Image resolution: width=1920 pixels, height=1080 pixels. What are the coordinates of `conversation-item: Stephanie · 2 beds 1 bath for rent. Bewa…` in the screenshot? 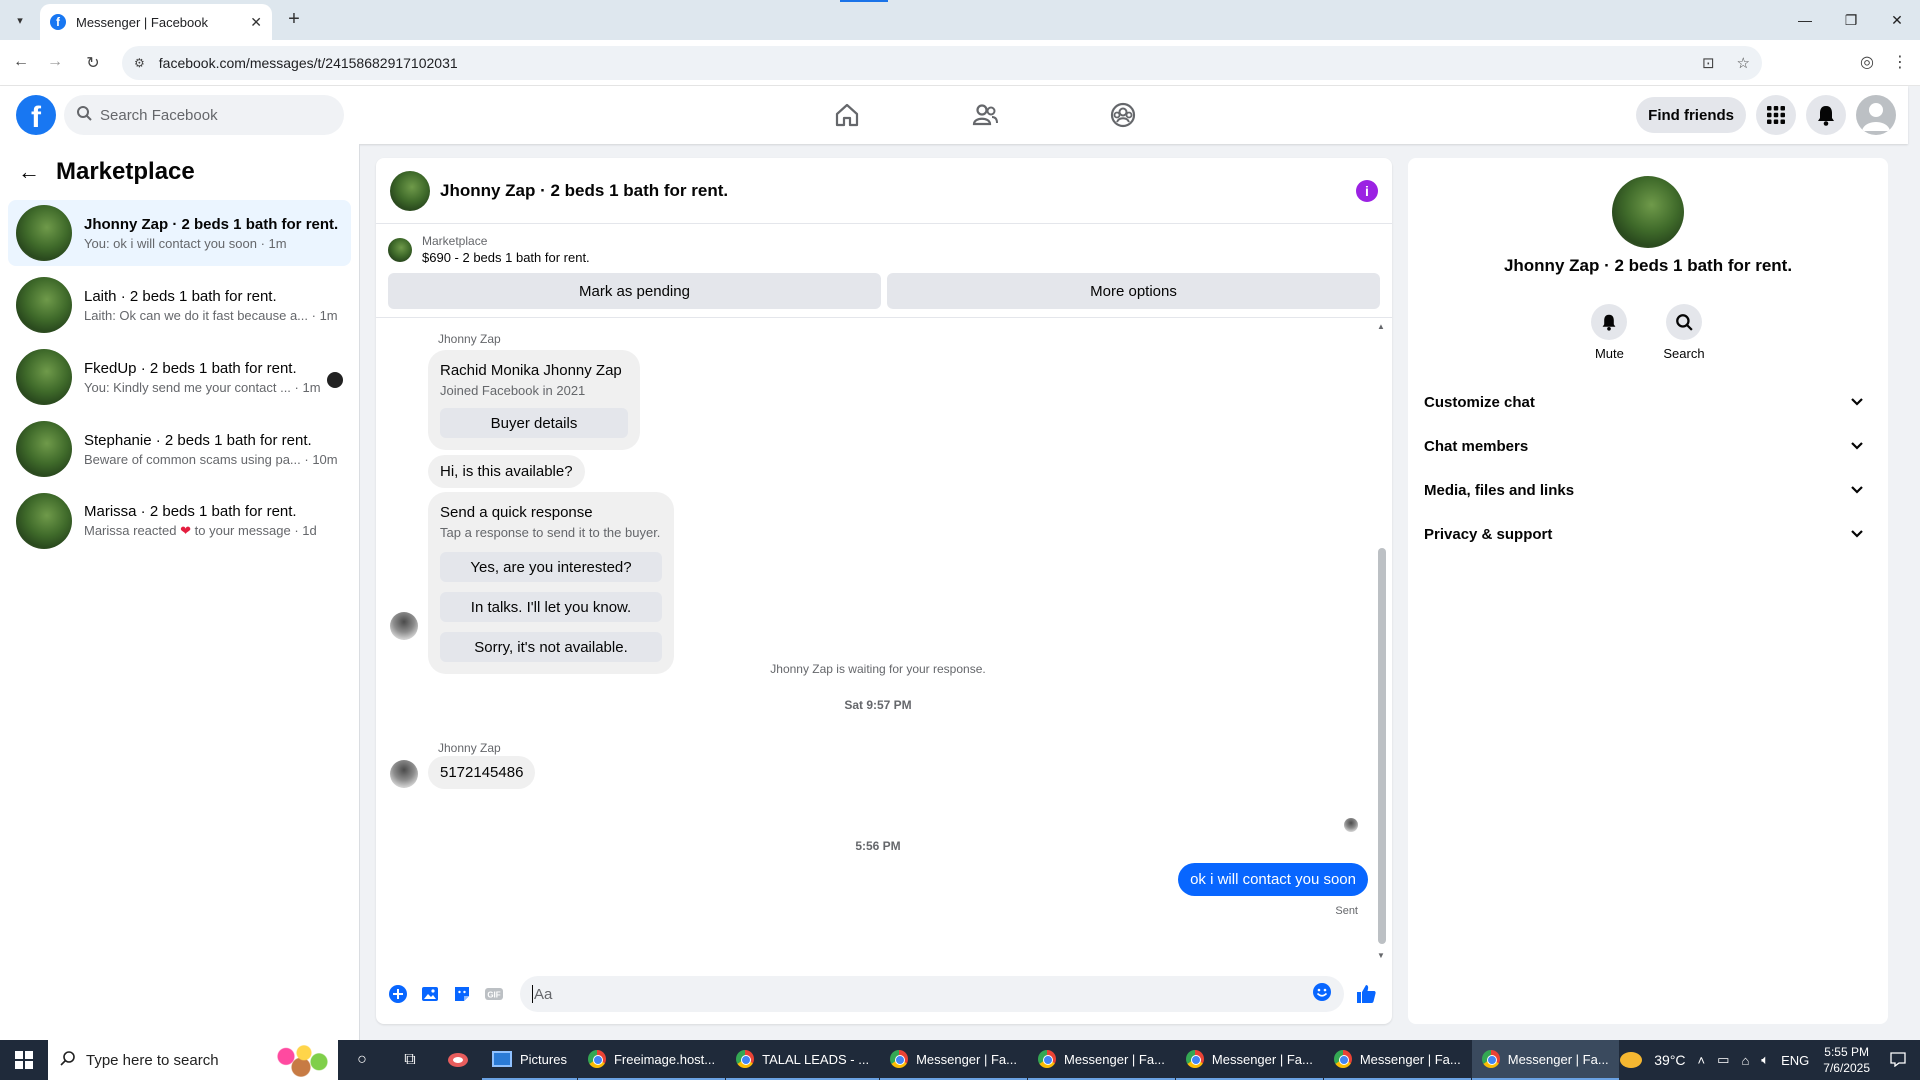 It's located at (179, 449).